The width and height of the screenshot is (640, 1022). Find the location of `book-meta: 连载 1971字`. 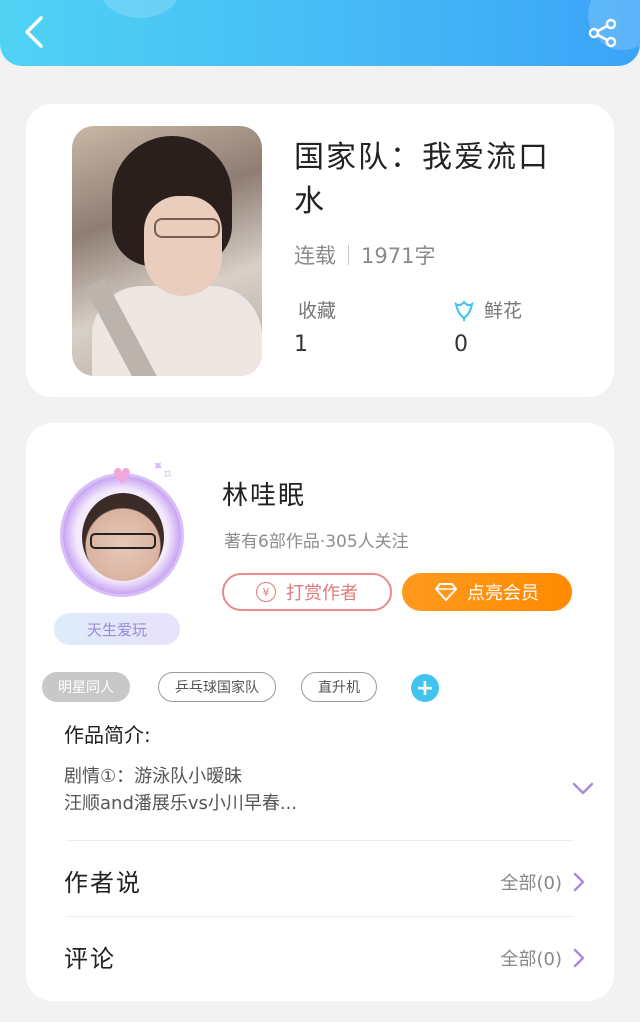

book-meta: 连载 1971字 is located at coordinates (364, 255).